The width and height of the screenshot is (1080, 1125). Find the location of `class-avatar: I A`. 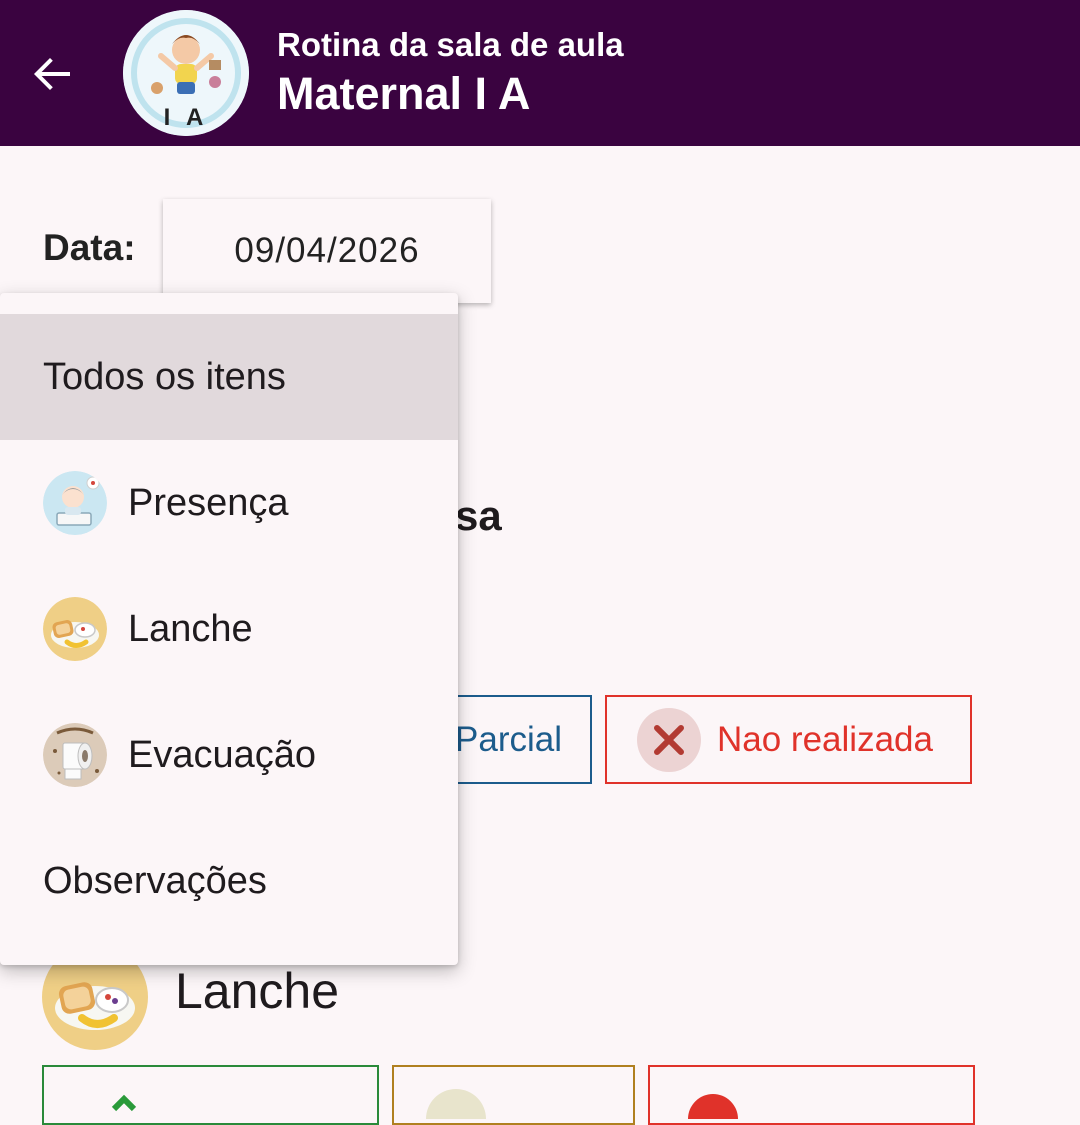

class-avatar: I A is located at coordinates (186, 73).